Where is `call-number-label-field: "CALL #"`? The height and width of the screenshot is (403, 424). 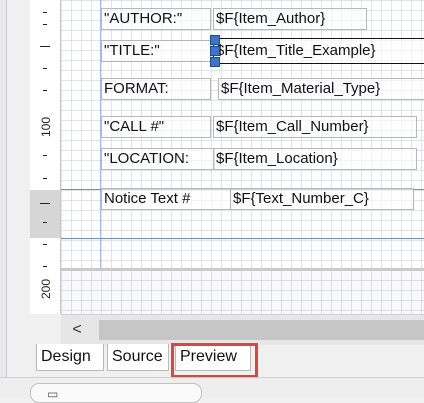
call-number-label-field: "CALL #" is located at coordinates (156, 127).